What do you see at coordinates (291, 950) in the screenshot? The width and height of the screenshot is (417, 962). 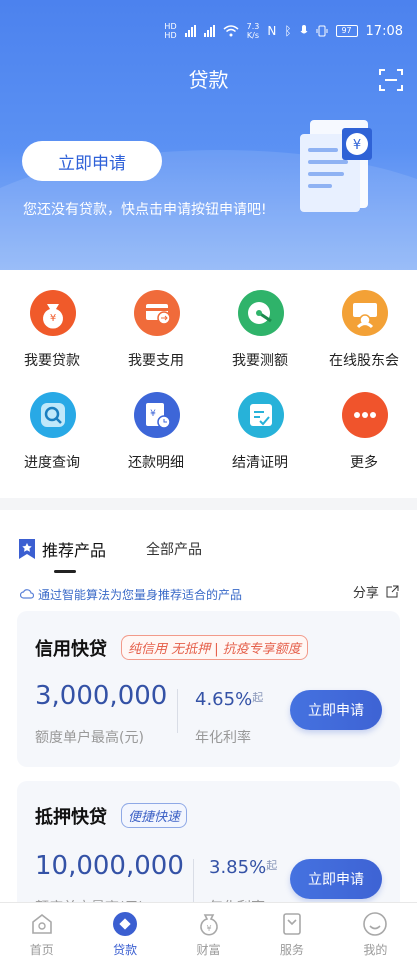 I see `nav-service-label: 服务` at bounding box center [291, 950].